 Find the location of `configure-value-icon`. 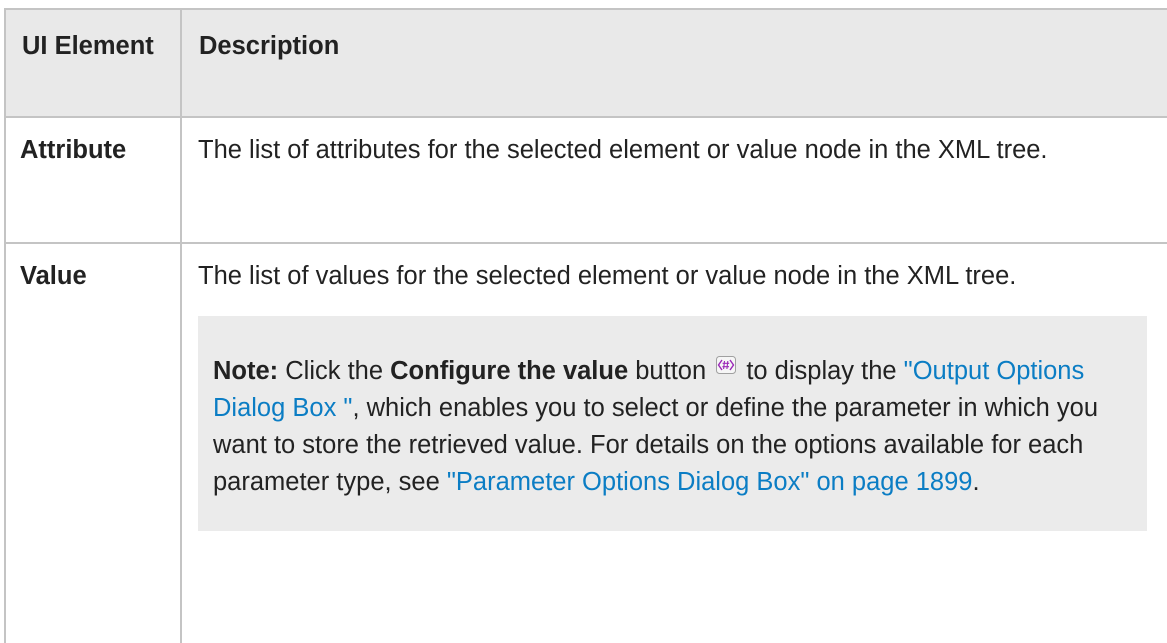

configure-value-icon is located at coordinates (726, 361).